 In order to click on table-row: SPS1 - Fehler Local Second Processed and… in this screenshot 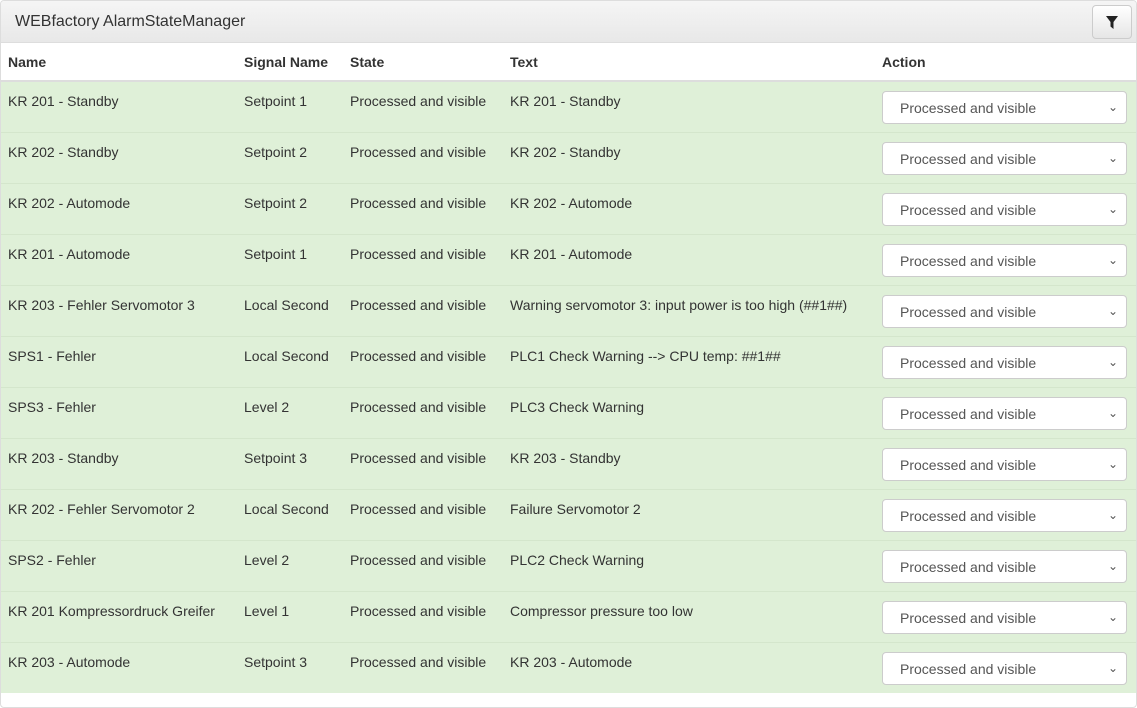, I will do `click(568, 361)`.